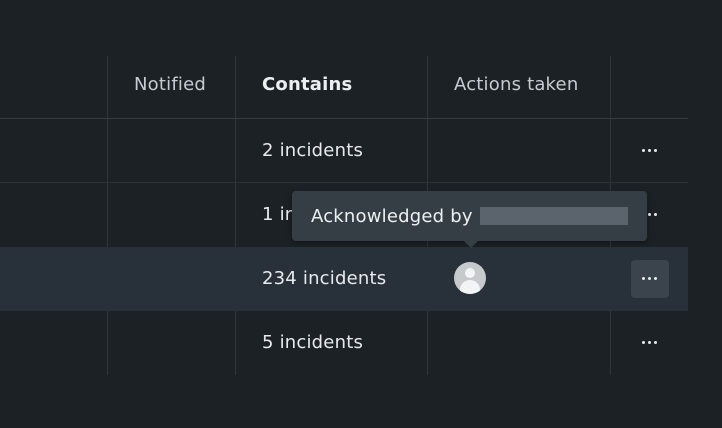 The image size is (722, 428). Describe the element at coordinates (313, 342) in the screenshot. I see `contains-cell: 5 incidents` at that location.